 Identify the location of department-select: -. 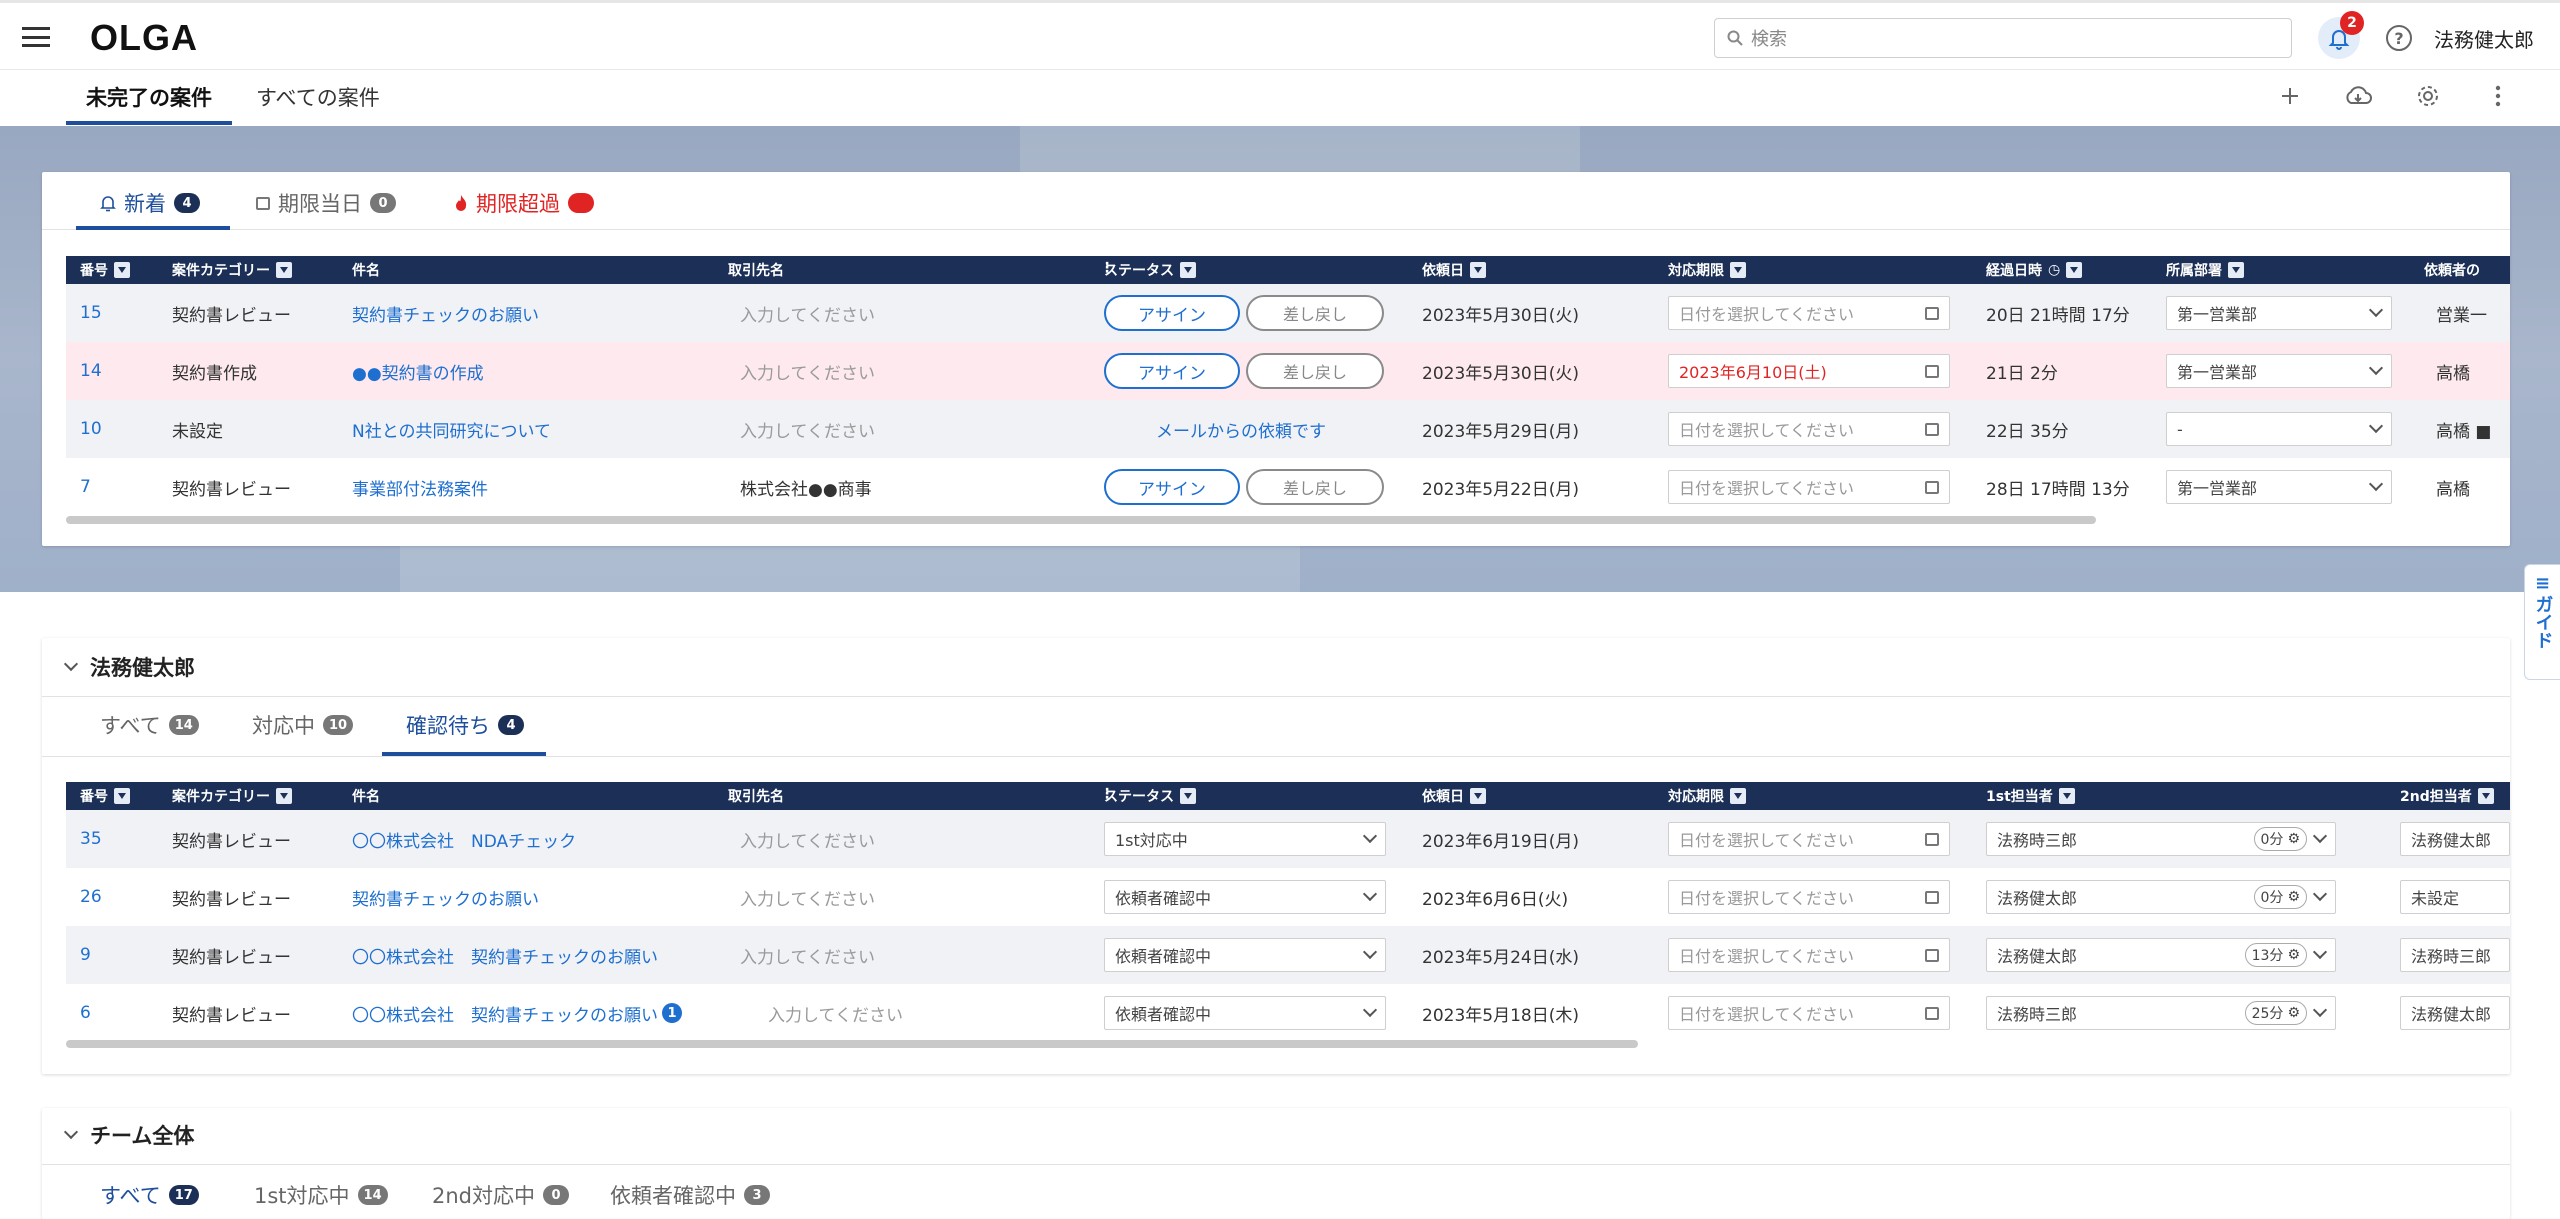
(2279, 429).